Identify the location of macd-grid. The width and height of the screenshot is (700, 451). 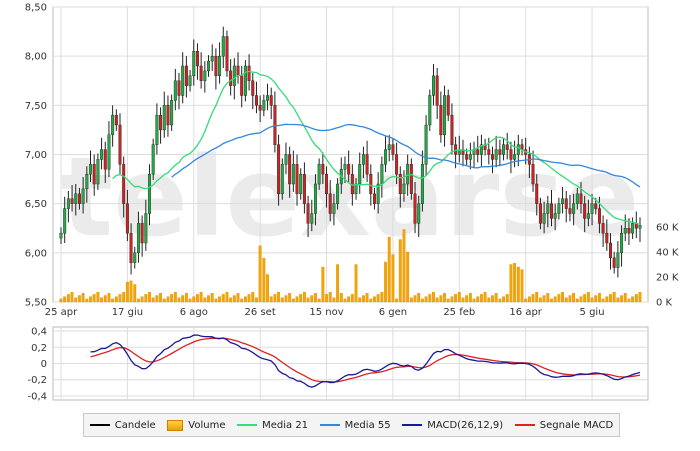
(350, 363).